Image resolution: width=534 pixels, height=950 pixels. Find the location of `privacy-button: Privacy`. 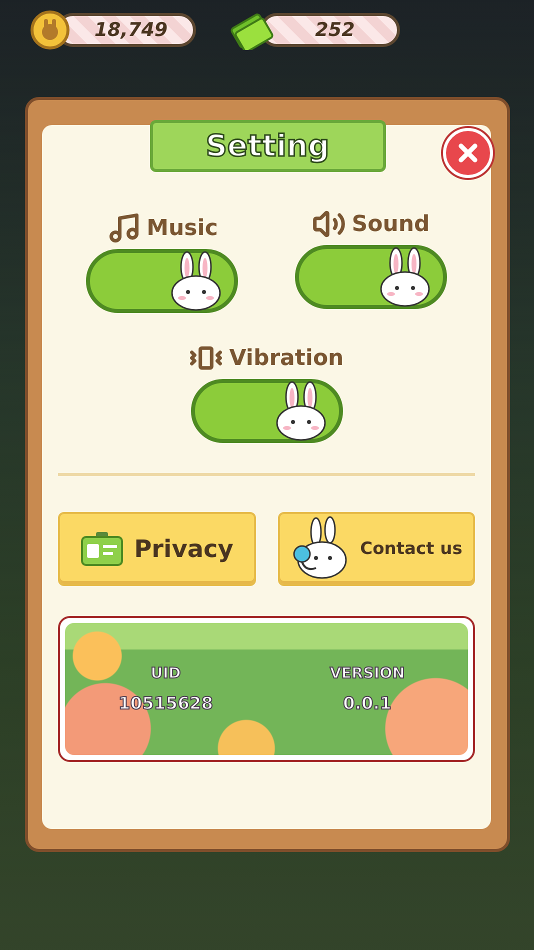

privacy-button: Privacy is located at coordinates (157, 549).